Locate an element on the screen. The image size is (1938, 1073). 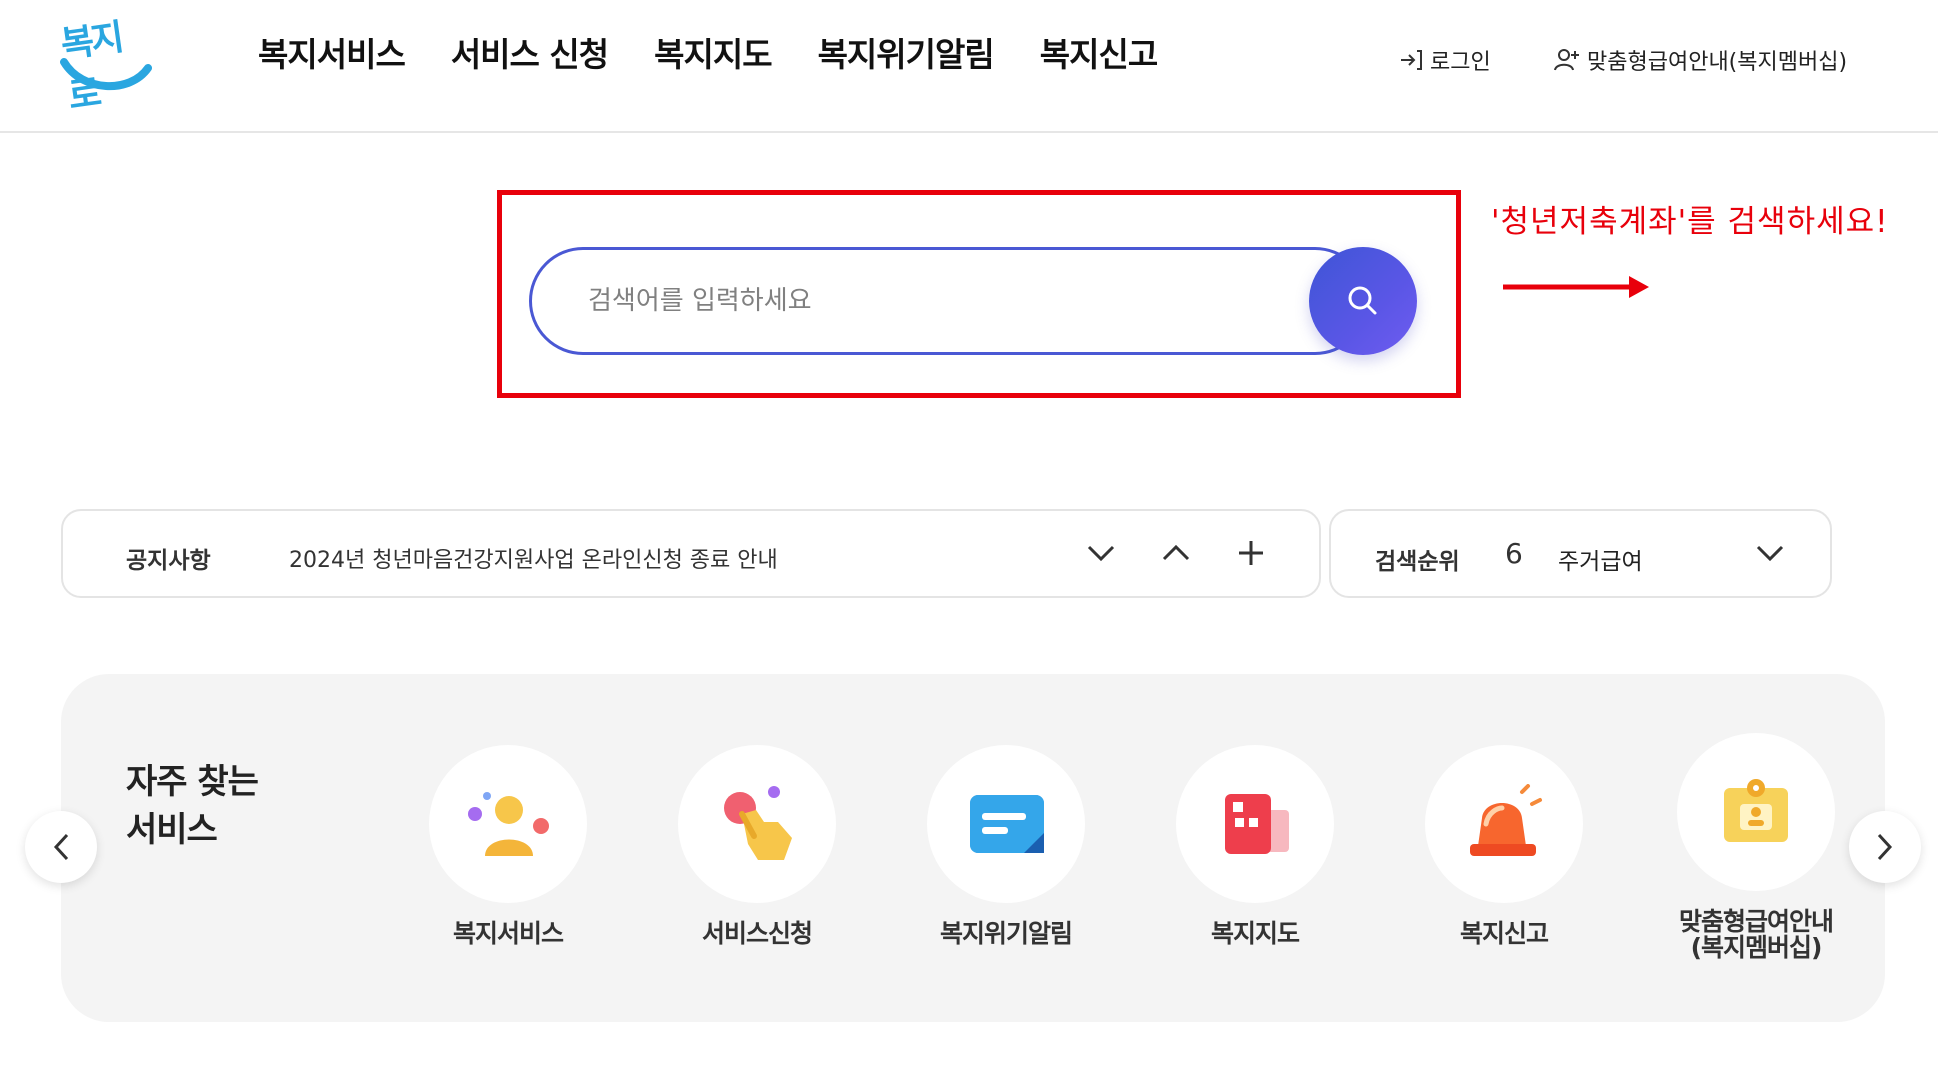
rank-label: 검색순위 is located at coordinates (1417, 562).